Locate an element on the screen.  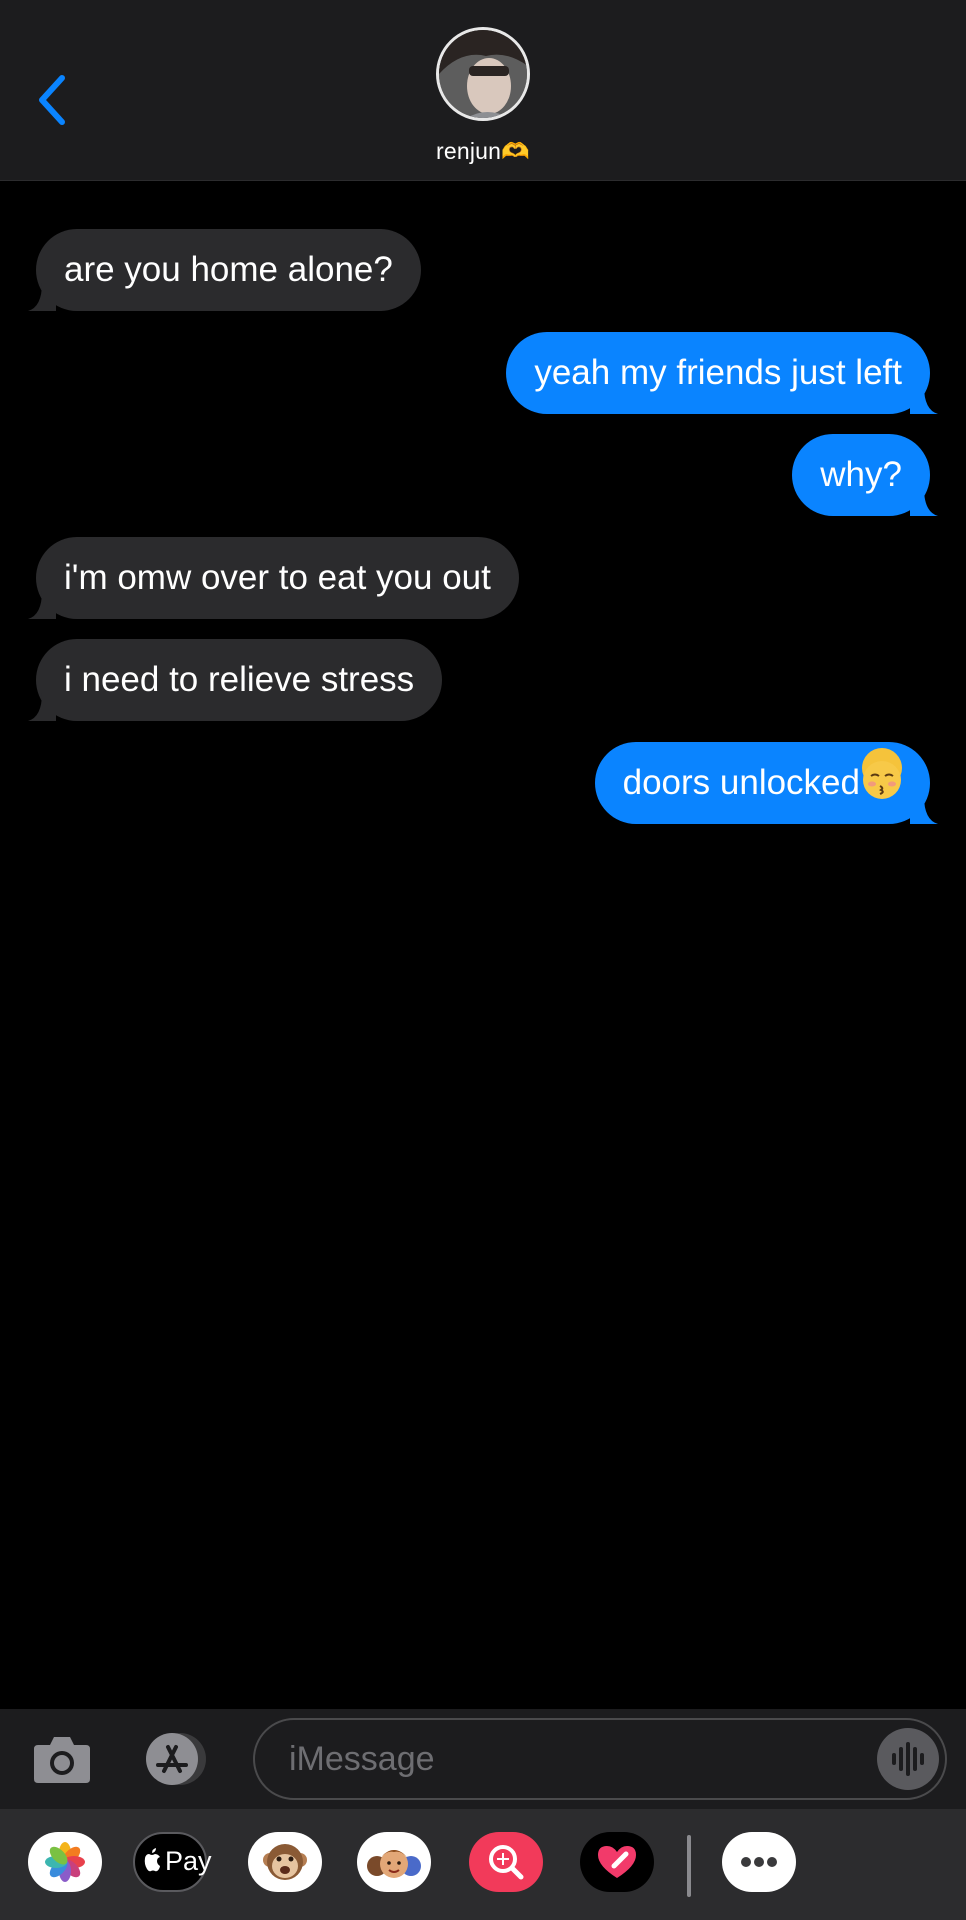
outgoing-message: why? is located at coordinates (865, 475).